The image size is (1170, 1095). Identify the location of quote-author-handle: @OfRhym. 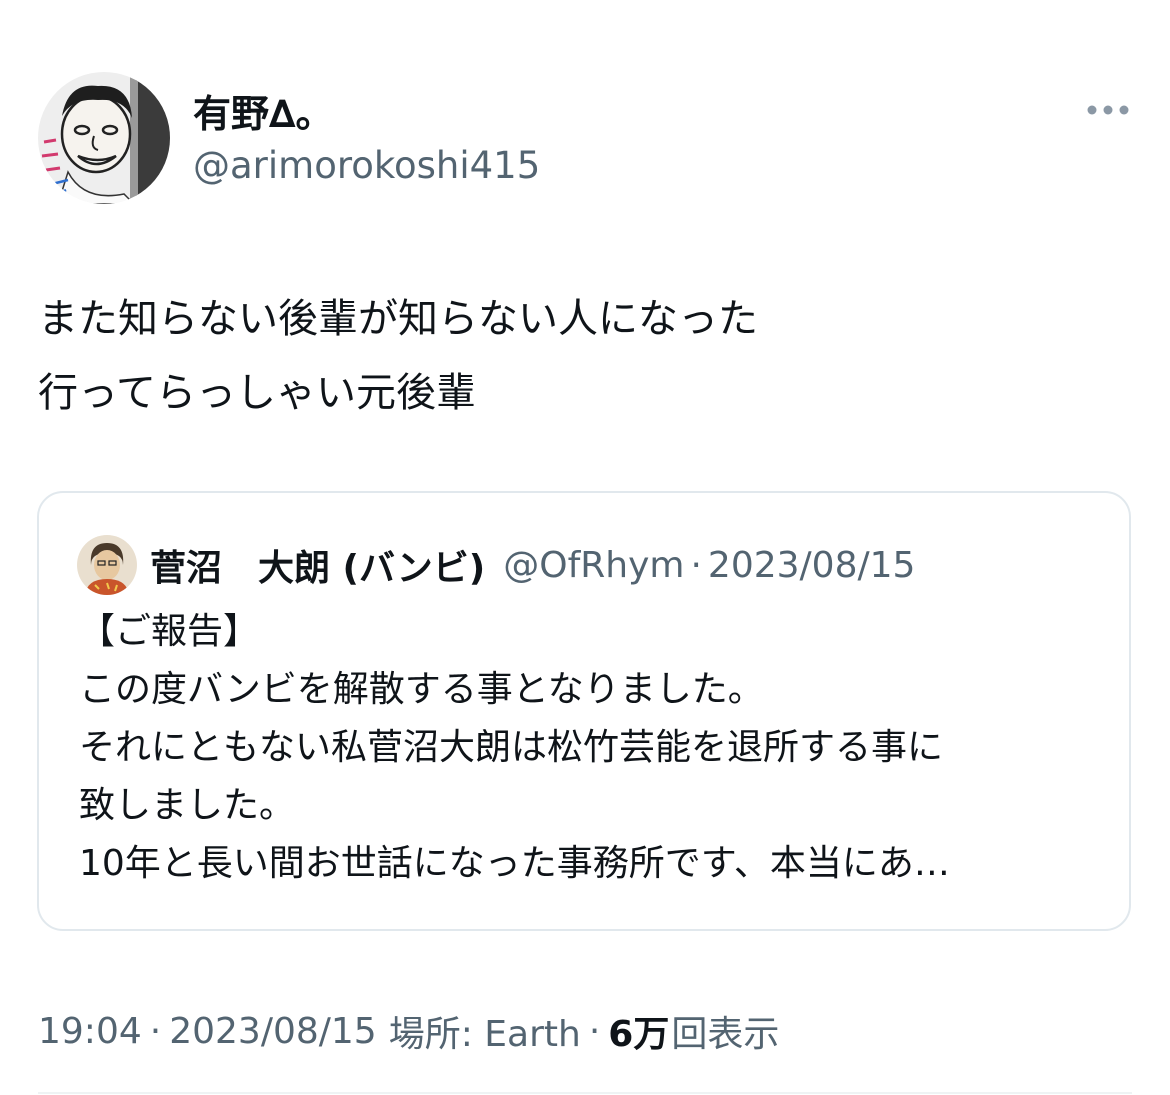
(593, 565).